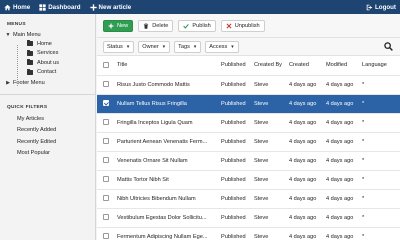 This screenshot has height=240, width=400. Describe the element at coordinates (42, 7) in the screenshot. I see `dashboard-icon` at that location.